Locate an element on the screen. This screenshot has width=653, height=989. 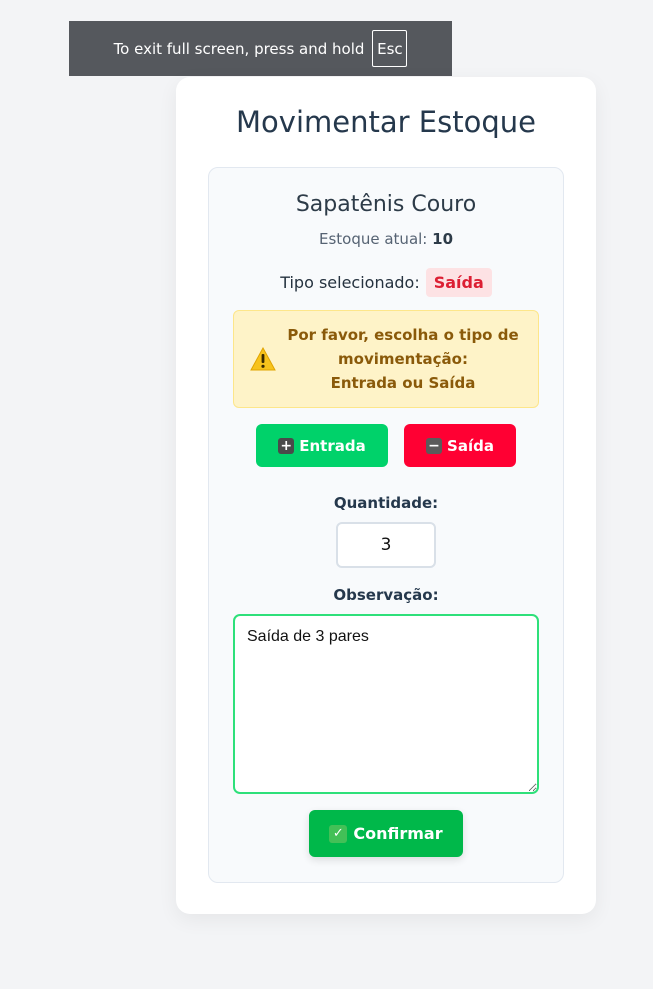
check-icon: ✓ is located at coordinates (338, 833).